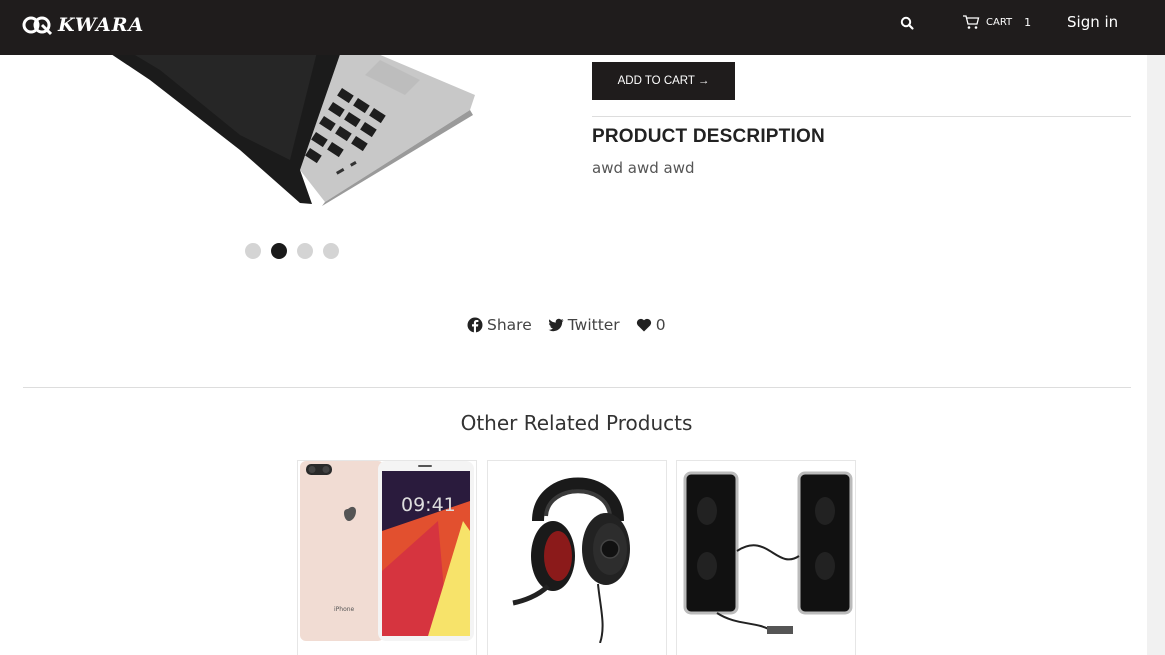 This screenshot has width=1165, height=655. What do you see at coordinates (387, 552) in the screenshot?
I see `iphone-image: iPhone 09:41` at bounding box center [387, 552].